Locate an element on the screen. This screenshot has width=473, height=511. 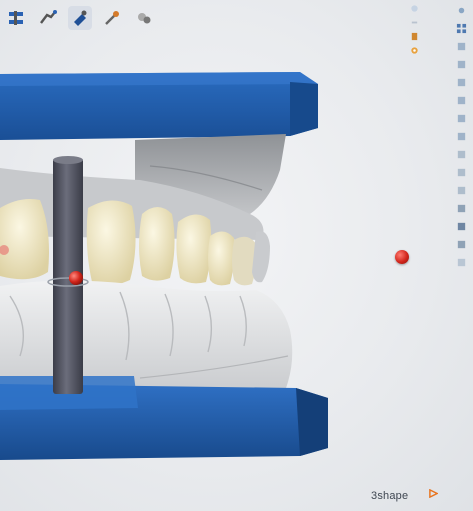
bookmark-icon is located at coordinates (414, 36).